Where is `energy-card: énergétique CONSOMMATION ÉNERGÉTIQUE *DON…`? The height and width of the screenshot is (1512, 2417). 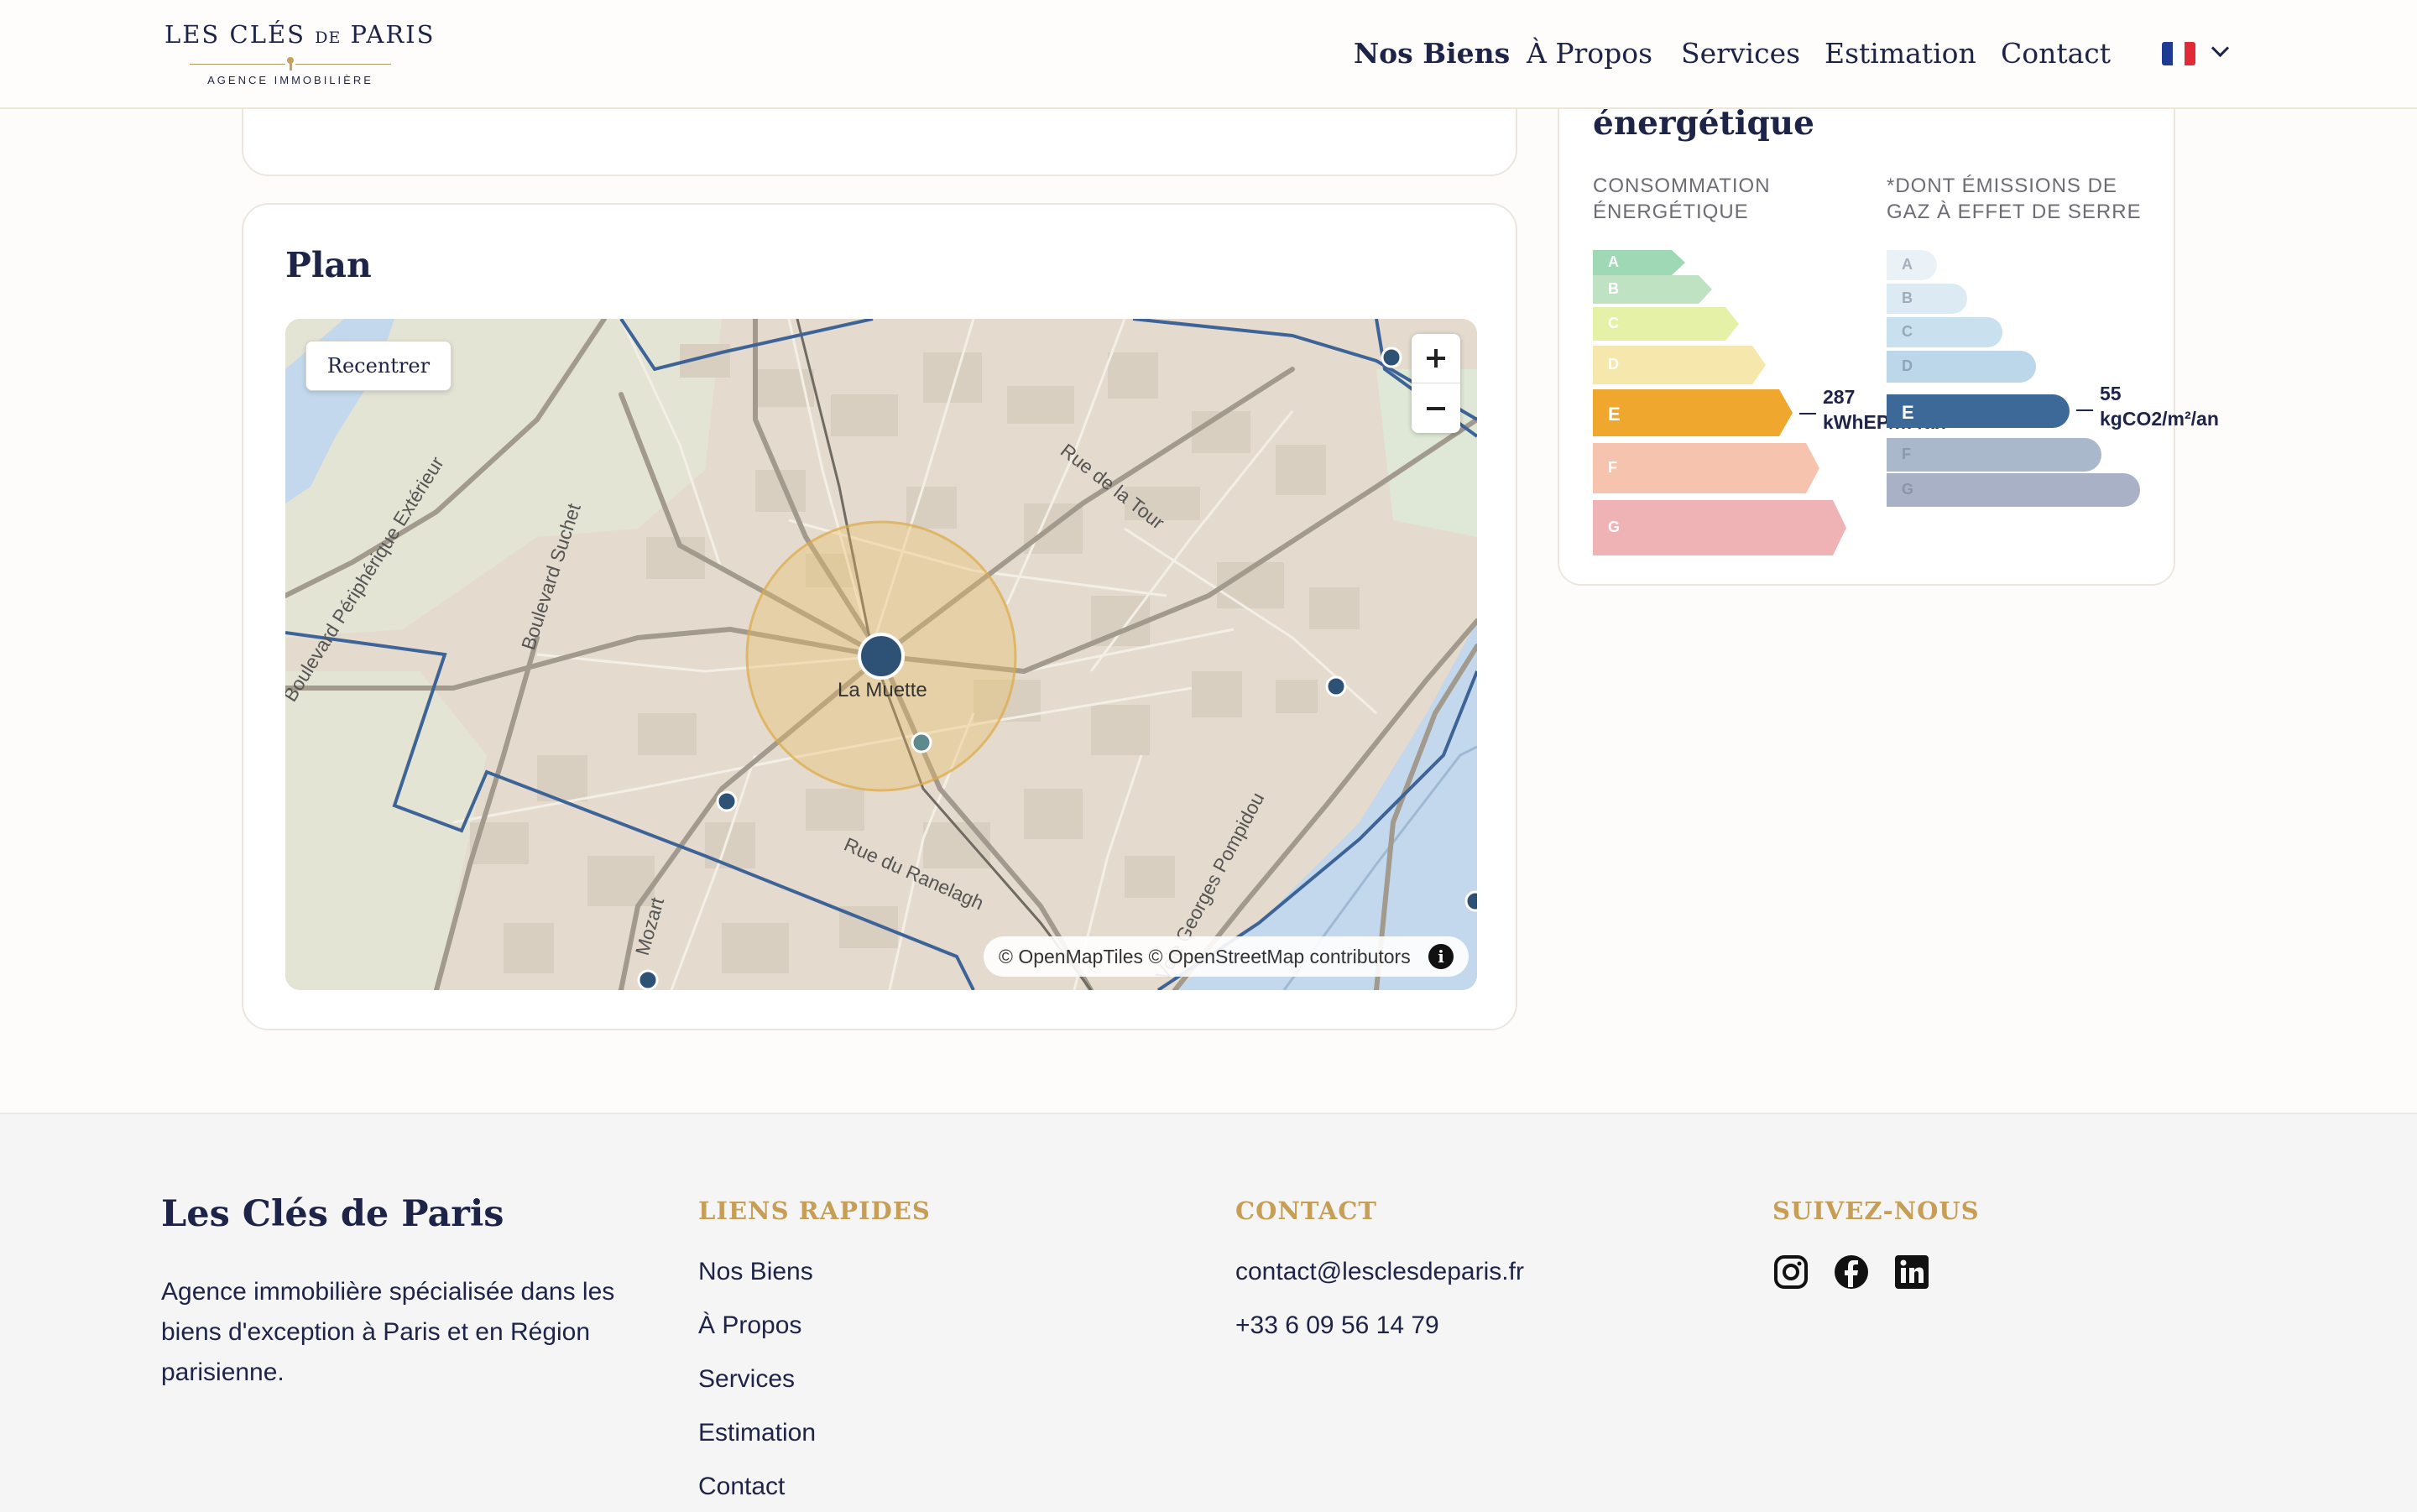 energy-card: énergétique CONSOMMATION ÉNERGÉTIQUE *DON… is located at coordinates (1888, 318).